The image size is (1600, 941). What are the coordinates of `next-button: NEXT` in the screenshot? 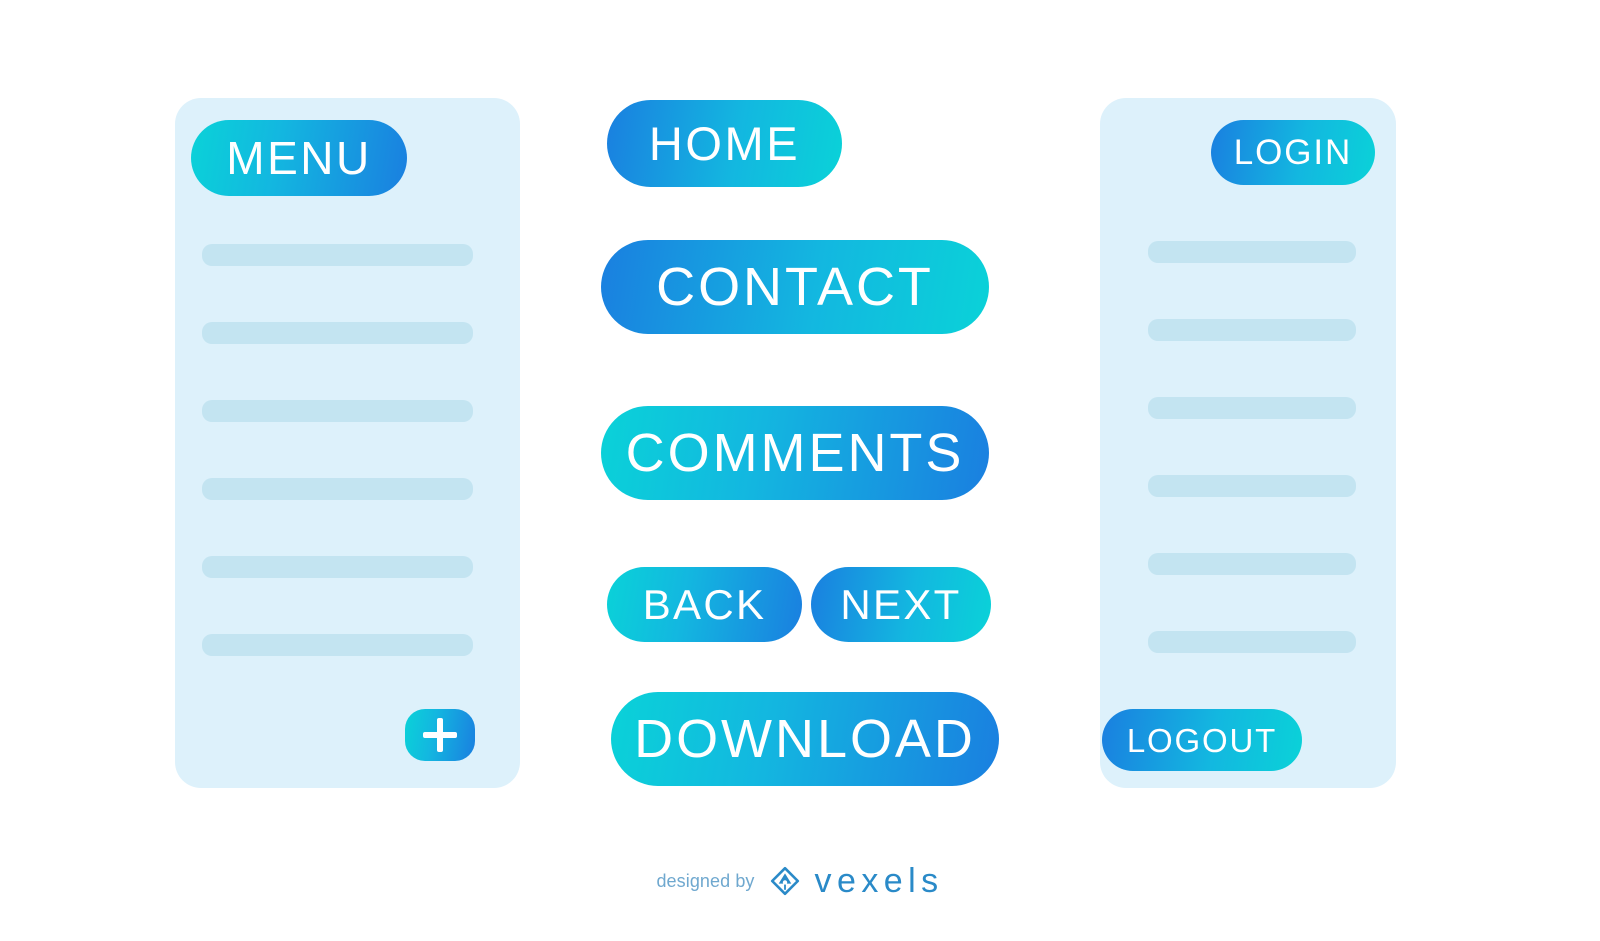 It's located at (901, 604).